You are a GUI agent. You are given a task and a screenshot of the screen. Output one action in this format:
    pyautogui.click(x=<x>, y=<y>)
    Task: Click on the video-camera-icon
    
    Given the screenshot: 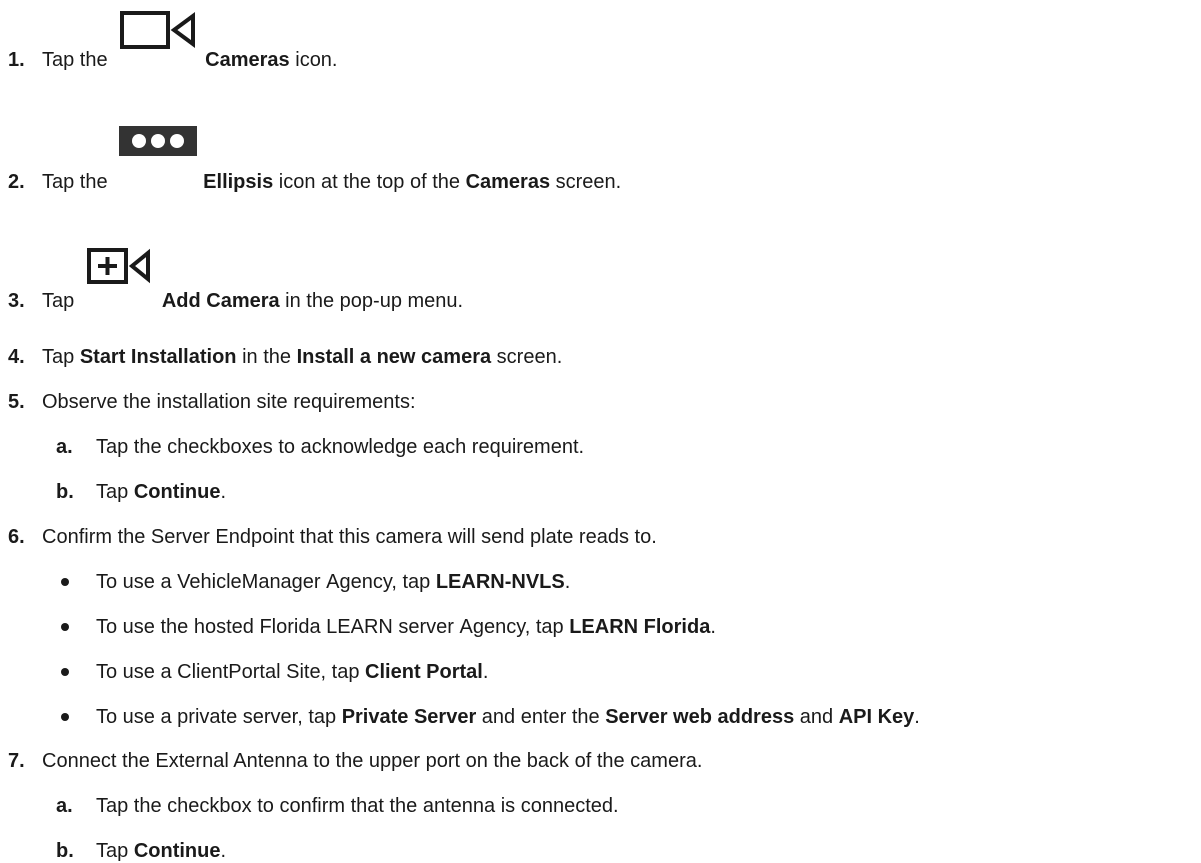 What is the action you would take?
    pyautogui.click(x=158, y=30)
    